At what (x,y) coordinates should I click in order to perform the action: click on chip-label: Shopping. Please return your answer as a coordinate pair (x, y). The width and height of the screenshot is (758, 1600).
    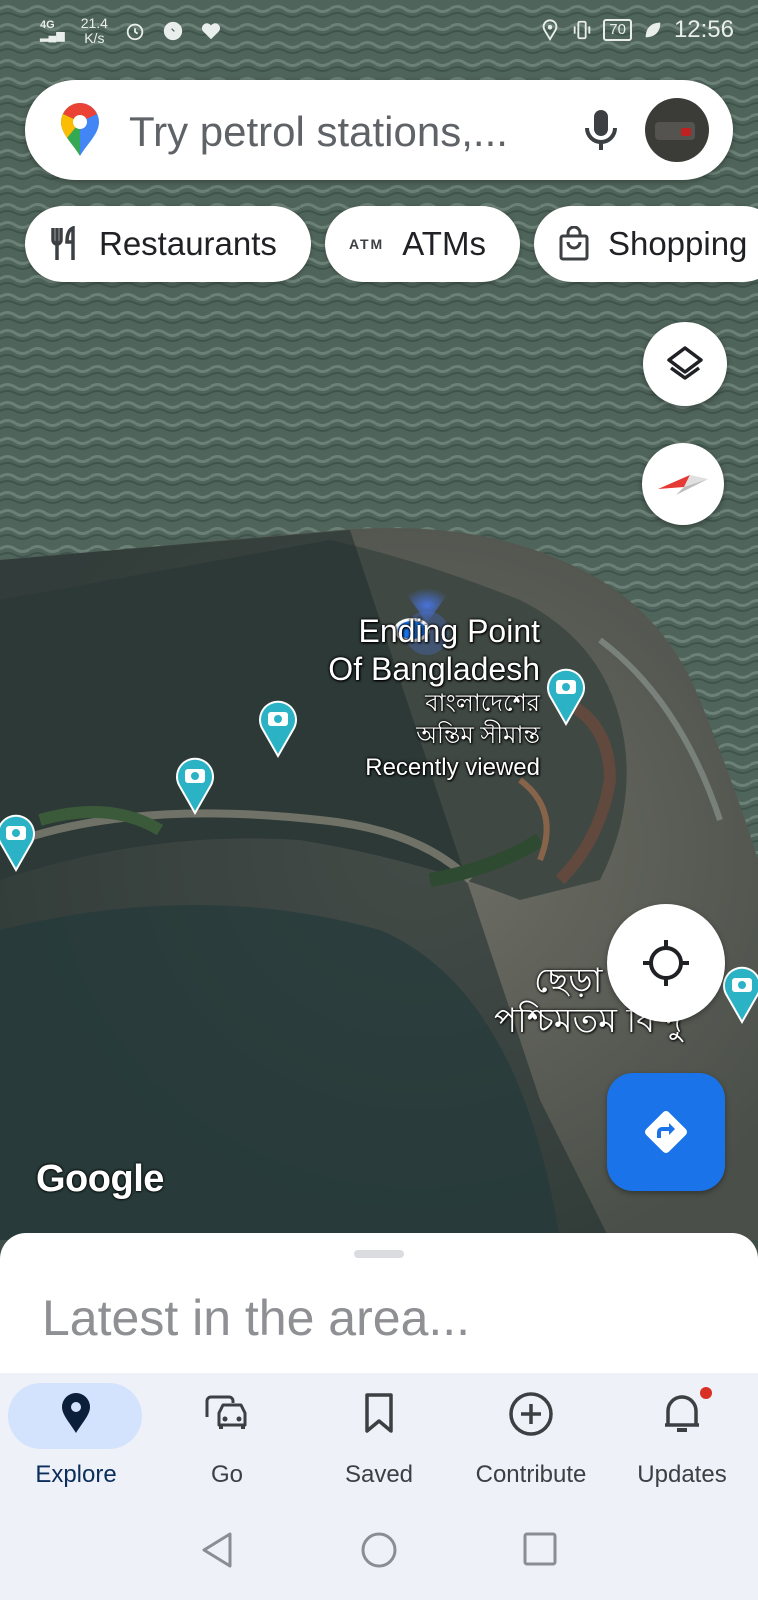
    Looking at the image, I should click on (677, 243).